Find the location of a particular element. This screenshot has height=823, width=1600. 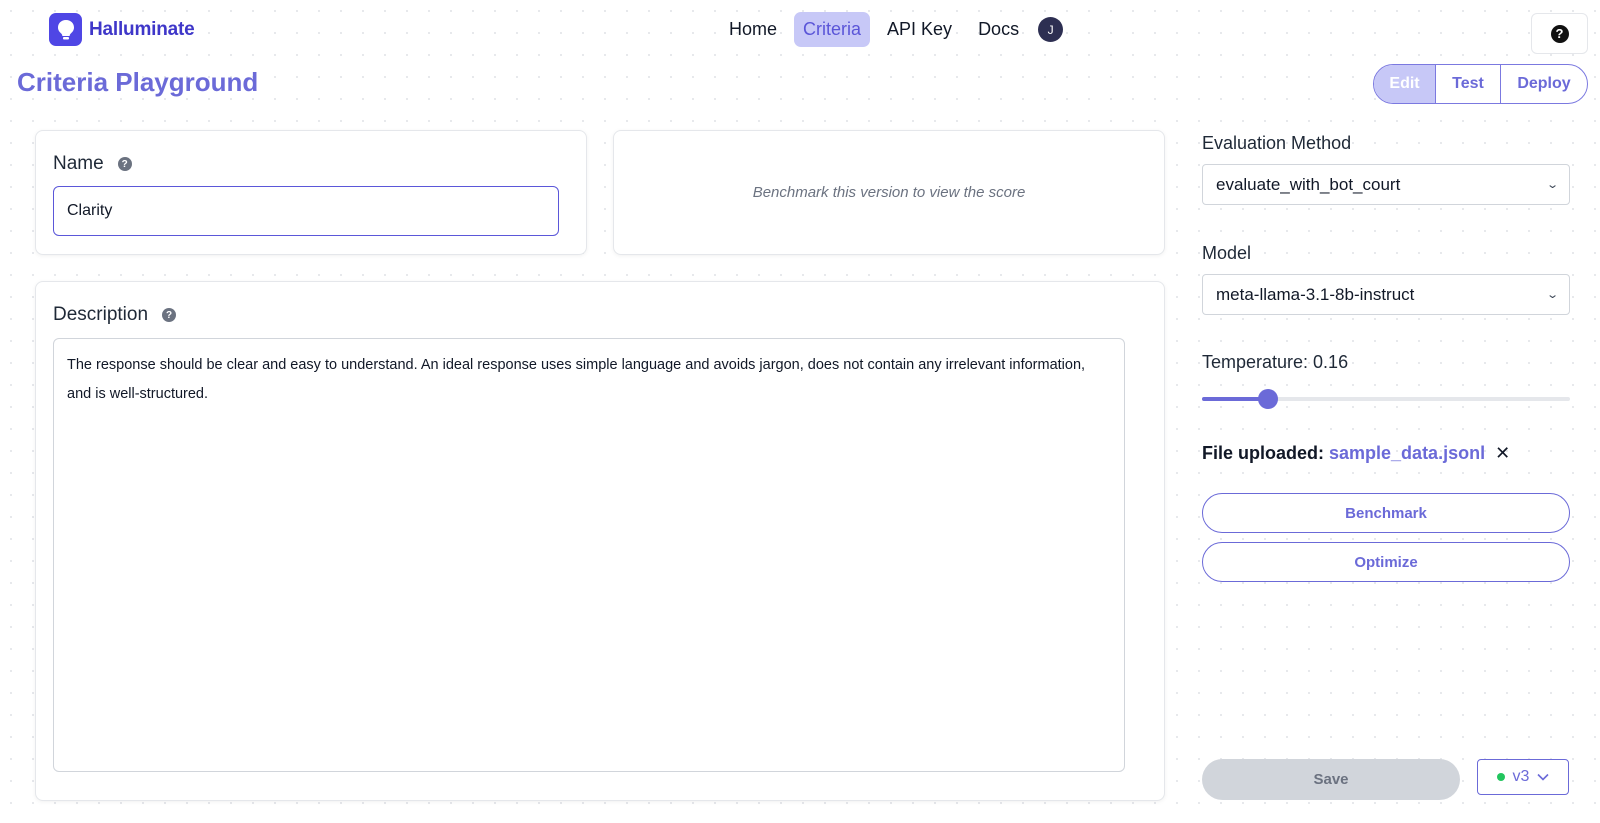

version-label: v3 is located at coordinates (1521, 776).